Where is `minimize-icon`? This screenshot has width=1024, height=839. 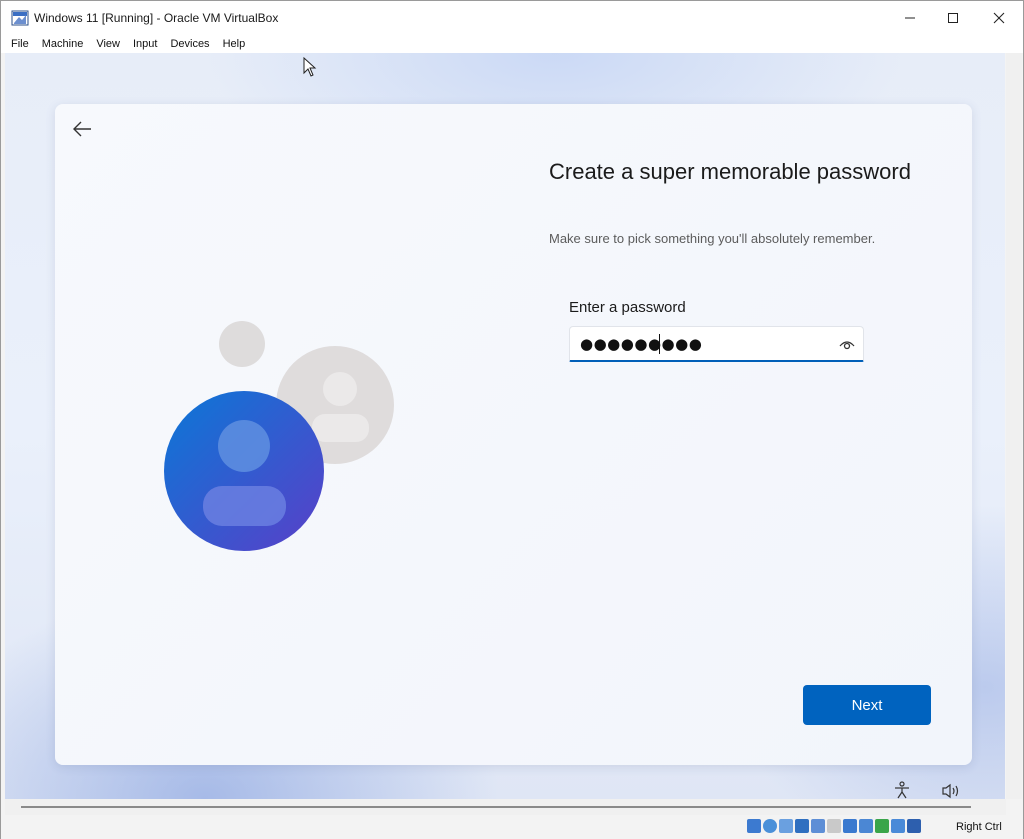 minimize-icon is located at coordinates (910, 18).